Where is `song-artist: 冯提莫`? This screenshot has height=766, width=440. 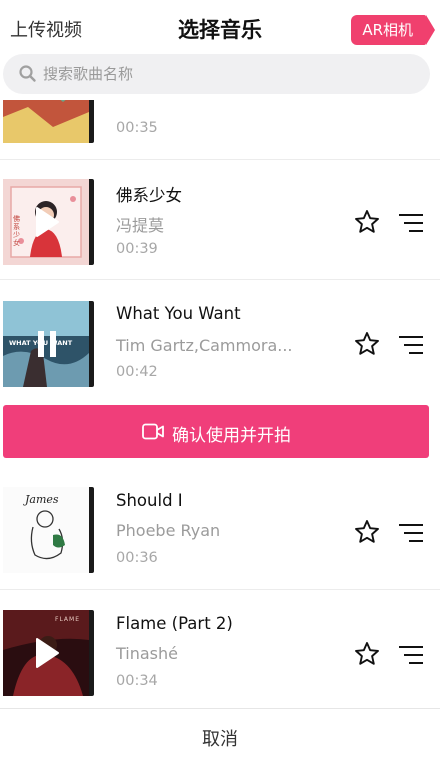
song-artist: 冯提莫 is located at coordinates (140, 225).